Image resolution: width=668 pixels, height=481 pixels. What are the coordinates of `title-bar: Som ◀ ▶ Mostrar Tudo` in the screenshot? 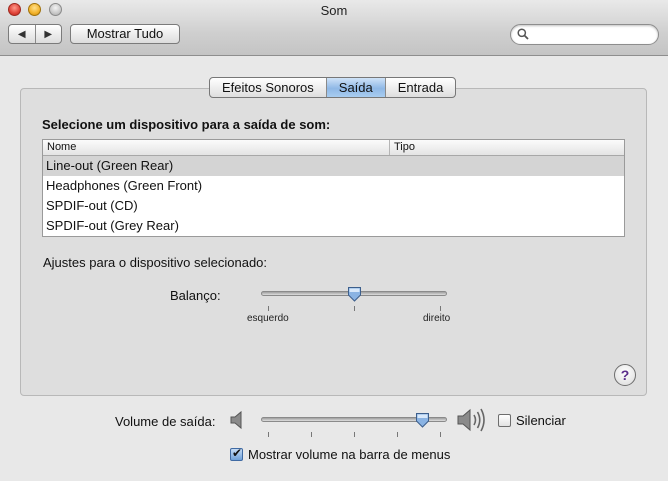 It's located at (334, 28).